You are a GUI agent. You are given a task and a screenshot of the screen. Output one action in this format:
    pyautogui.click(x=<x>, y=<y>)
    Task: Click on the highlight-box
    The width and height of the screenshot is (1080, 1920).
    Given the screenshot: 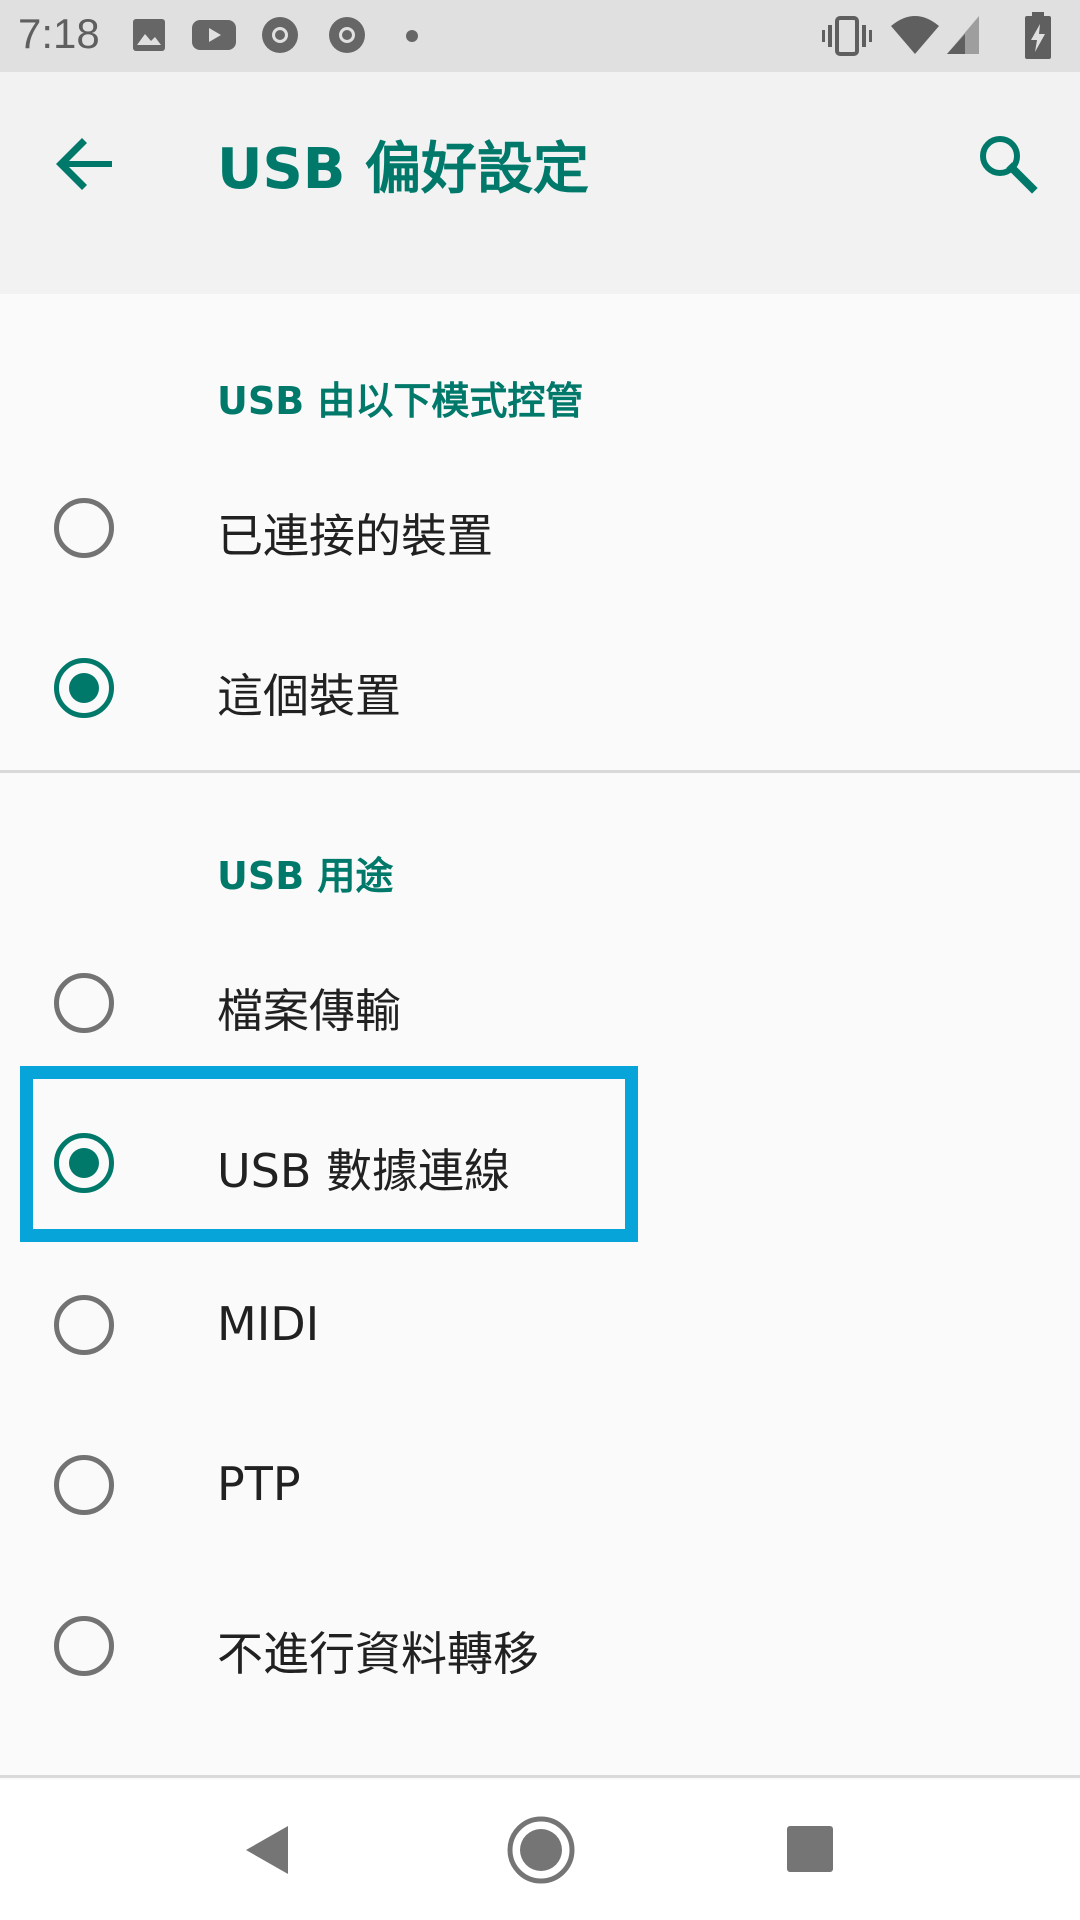 What is the action you would take?
    pyautogui.click(x=329, y=1154)
    